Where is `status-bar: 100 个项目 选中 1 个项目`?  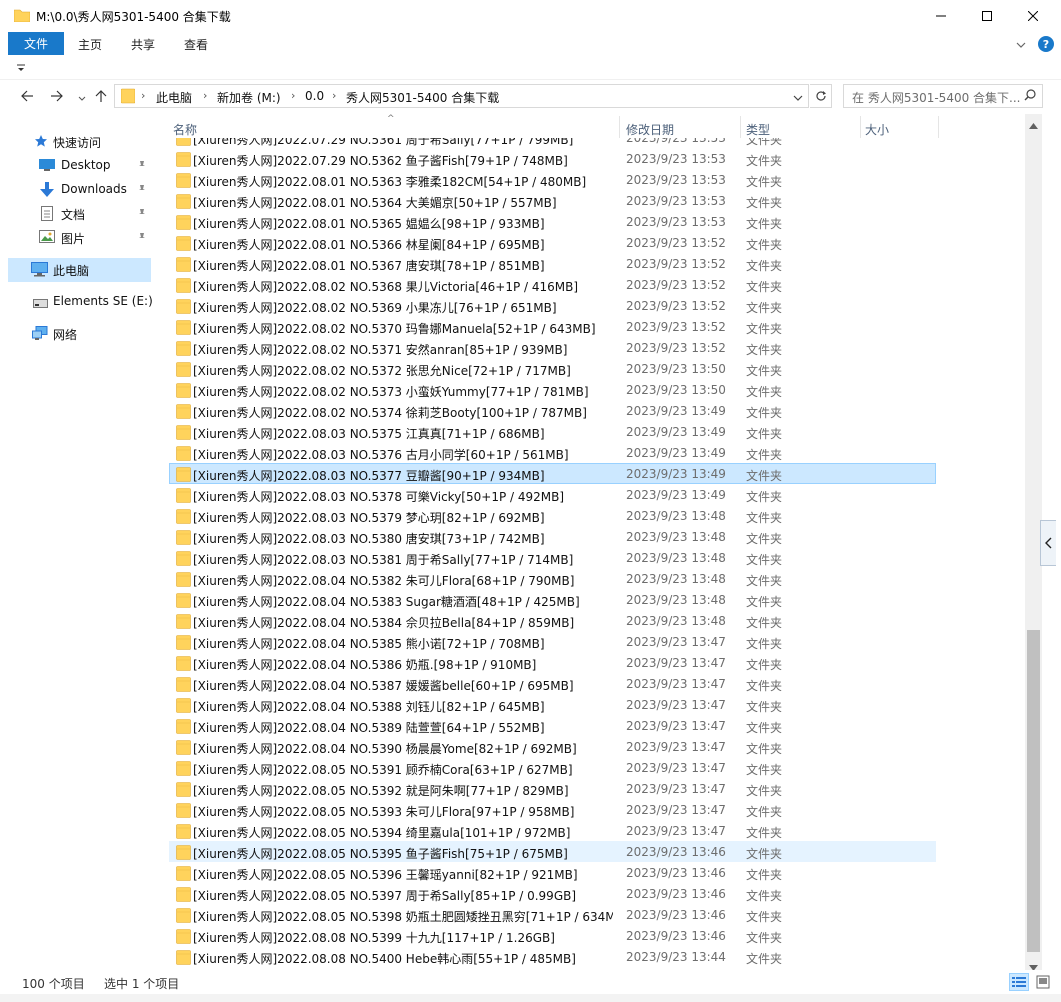
status-bar: 100 个项目 选中 1 个项目 is located at coordinates (530, 982).